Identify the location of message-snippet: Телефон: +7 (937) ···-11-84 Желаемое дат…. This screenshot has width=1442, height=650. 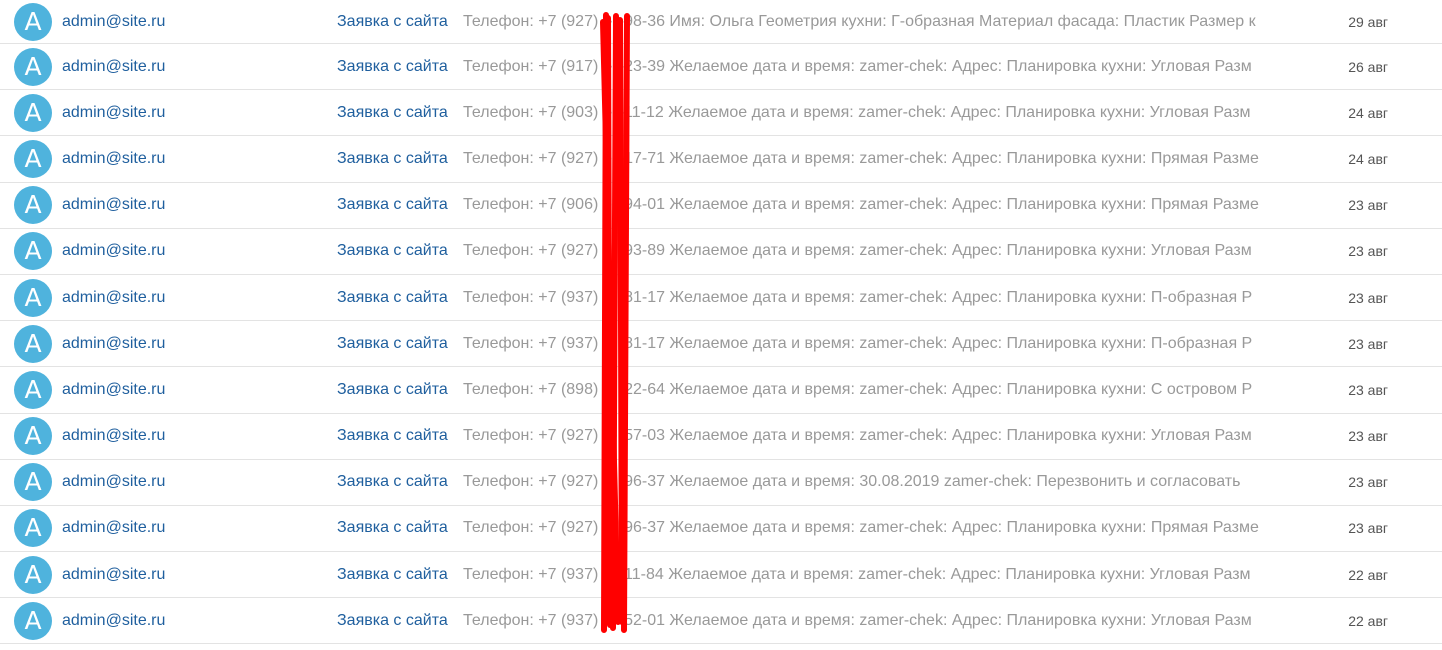
(874, 575).